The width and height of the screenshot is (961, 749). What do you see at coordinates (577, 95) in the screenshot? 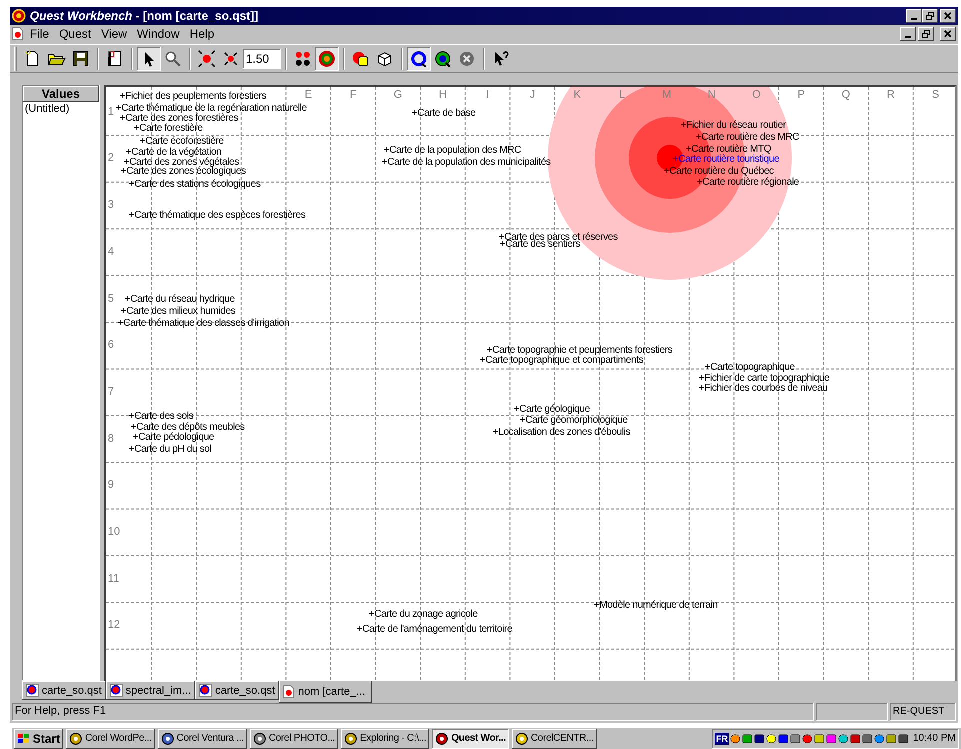
I see `column-label: K` at bounding box center [577, 95].